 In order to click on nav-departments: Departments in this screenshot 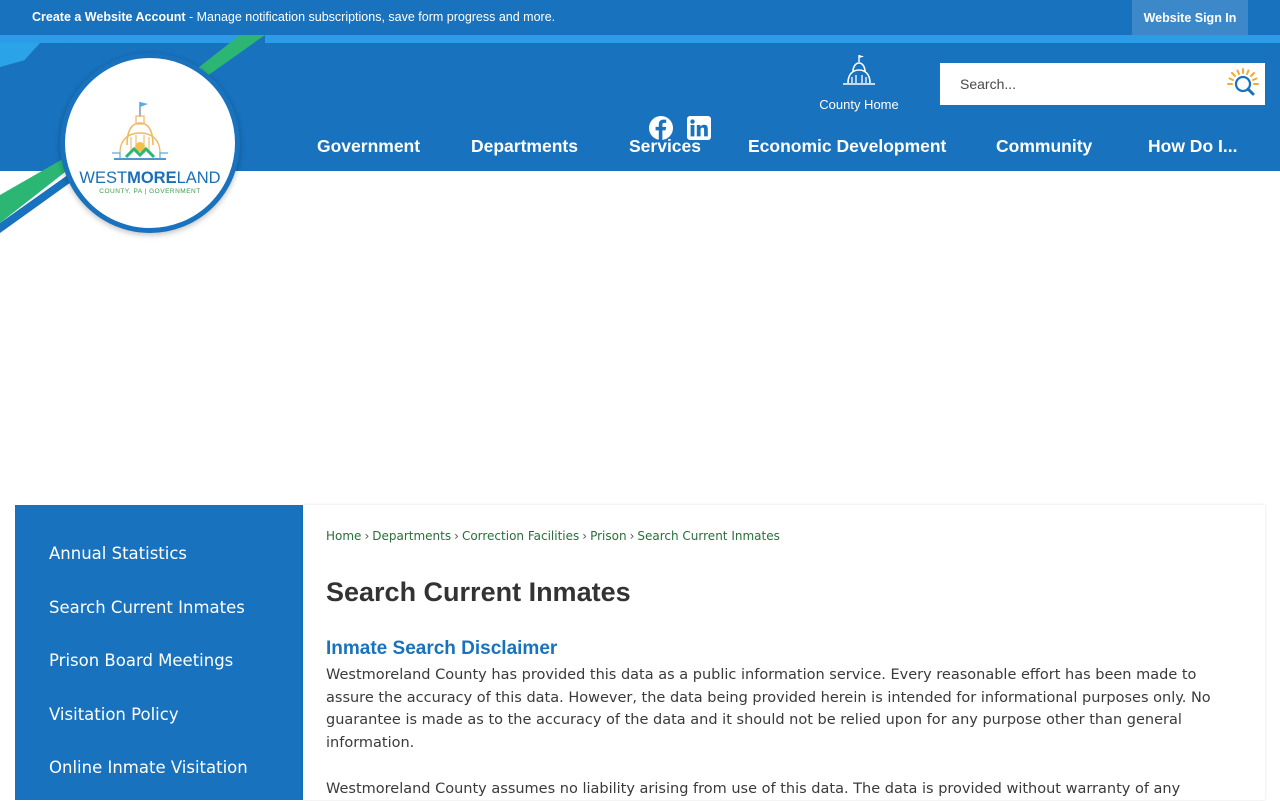, I will do `click(524, 146)`.